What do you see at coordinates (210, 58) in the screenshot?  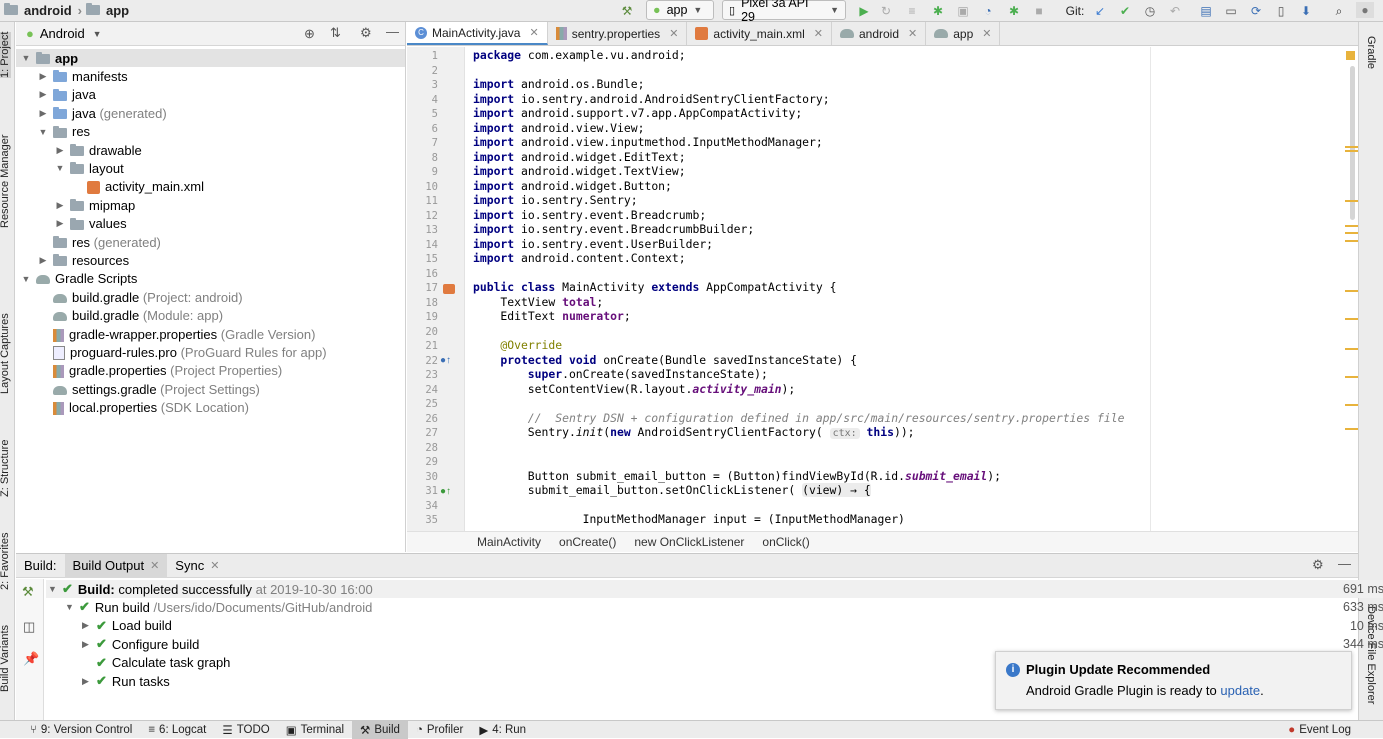 I see `tree-item: ▼ app` at bounding box center [210, 58].